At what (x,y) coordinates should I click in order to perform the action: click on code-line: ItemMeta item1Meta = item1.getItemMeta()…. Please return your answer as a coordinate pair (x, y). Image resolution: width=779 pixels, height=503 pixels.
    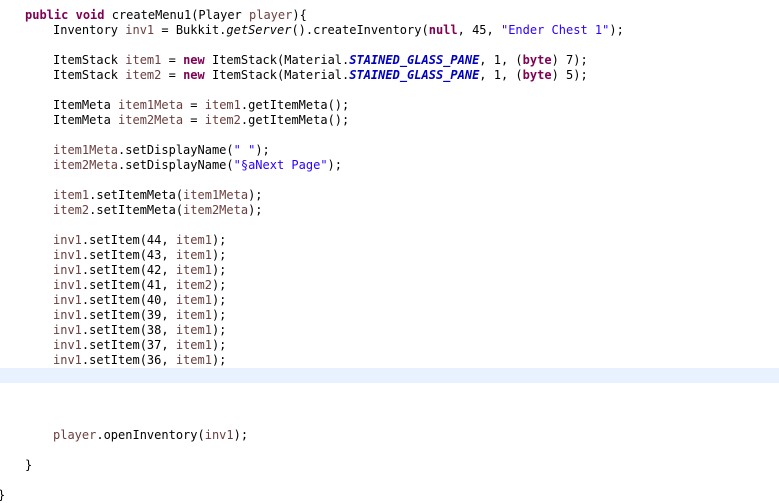
    Looking at the image, I should click on (389, 105).